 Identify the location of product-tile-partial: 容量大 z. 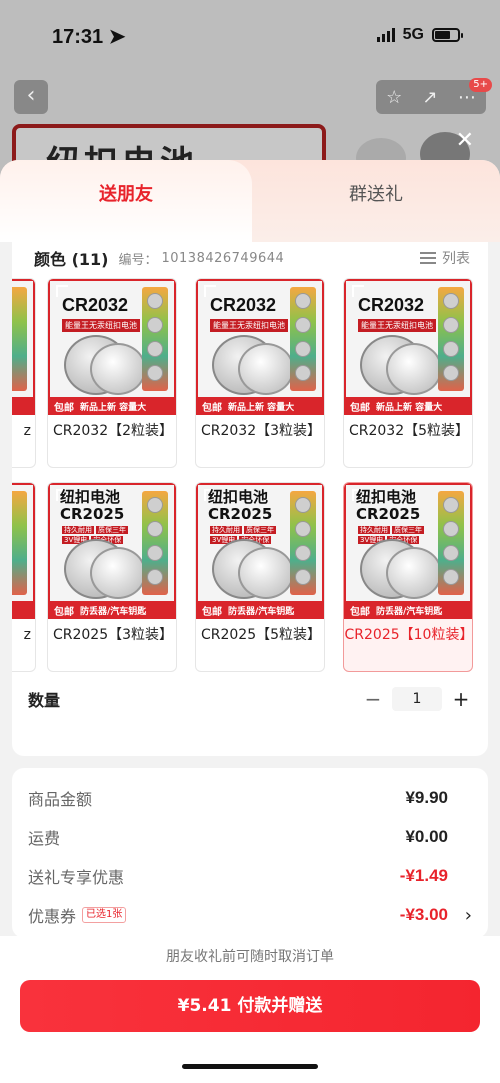
(24, 373).